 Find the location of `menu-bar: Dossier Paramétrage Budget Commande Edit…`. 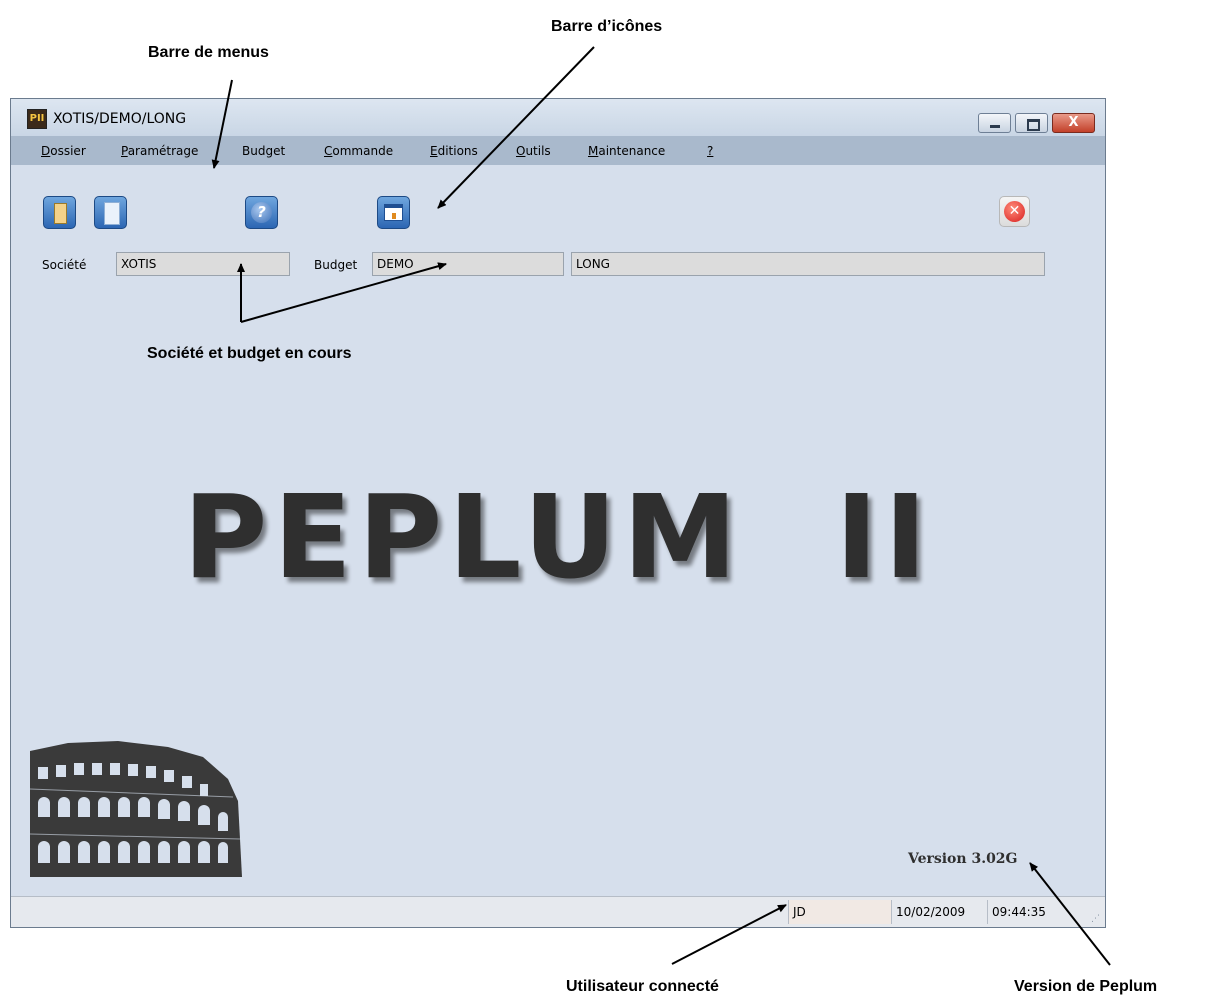

menu-bar: Dossier Paramétrage Budget Commande Edit… is located at coordinates (558, 150).